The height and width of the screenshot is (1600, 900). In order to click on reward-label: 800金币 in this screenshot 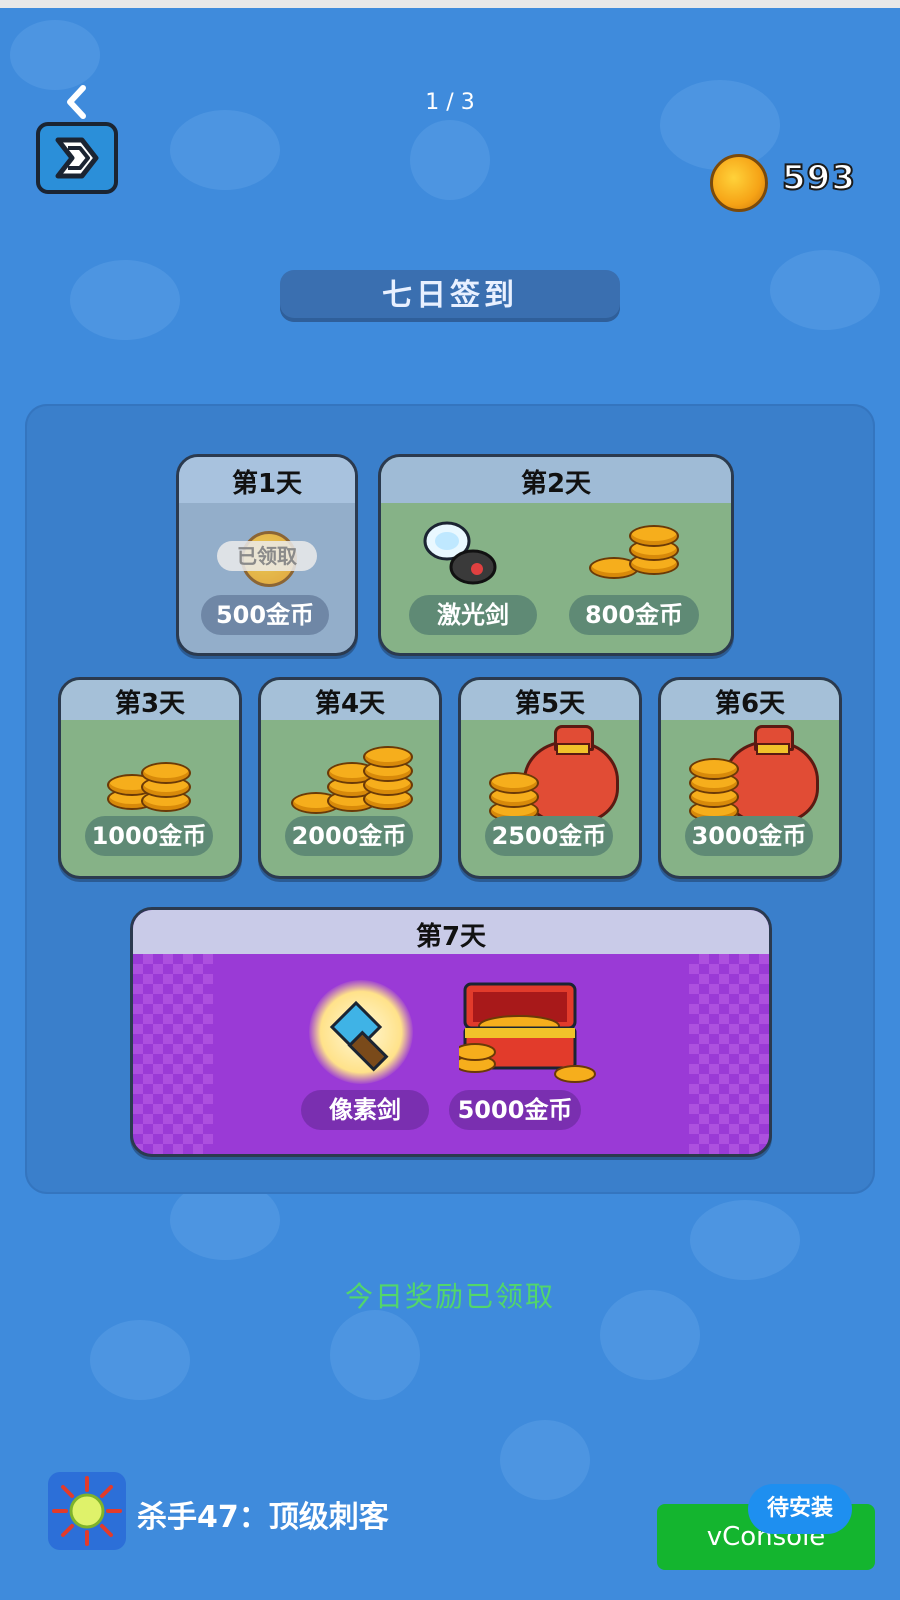, I will do `click(634, 615)`.